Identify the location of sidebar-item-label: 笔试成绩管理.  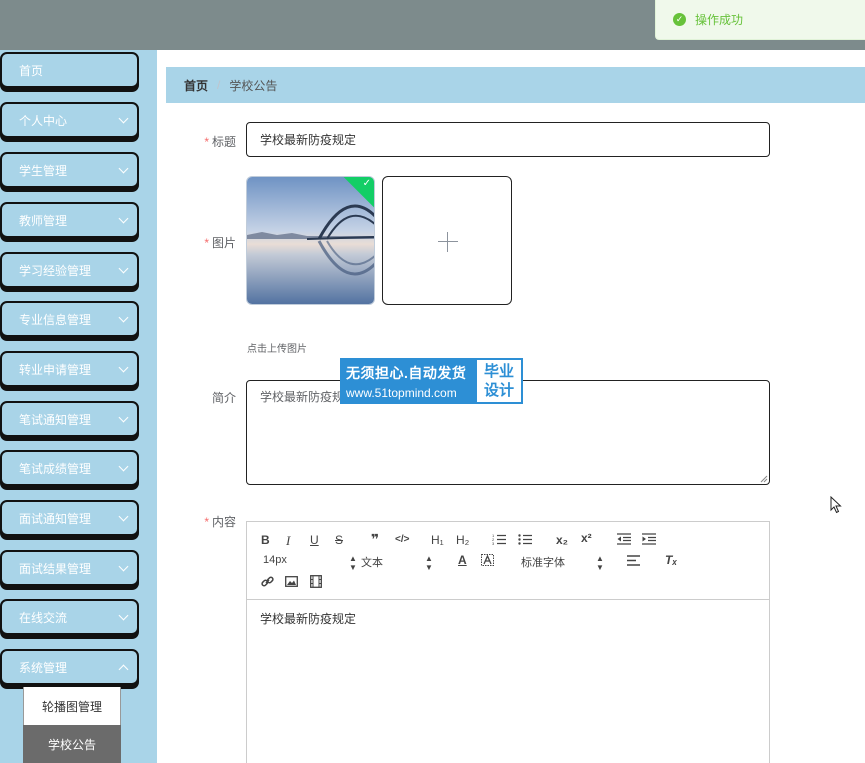
(55, 468).